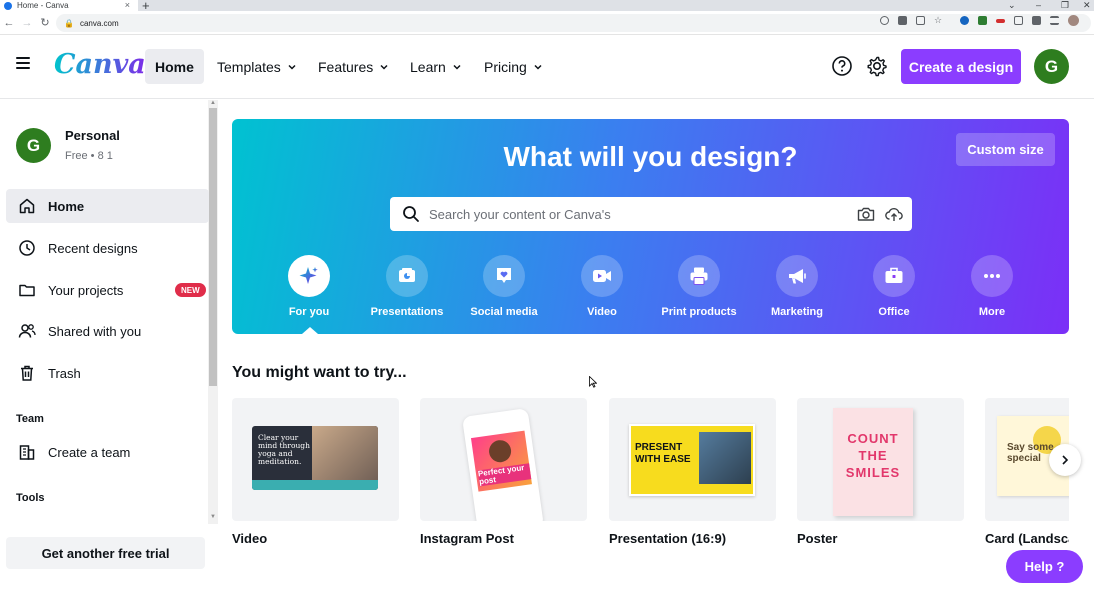 This screenshot has height=600, width=1094. I want to click on card-title: Video, so click(315, 538).